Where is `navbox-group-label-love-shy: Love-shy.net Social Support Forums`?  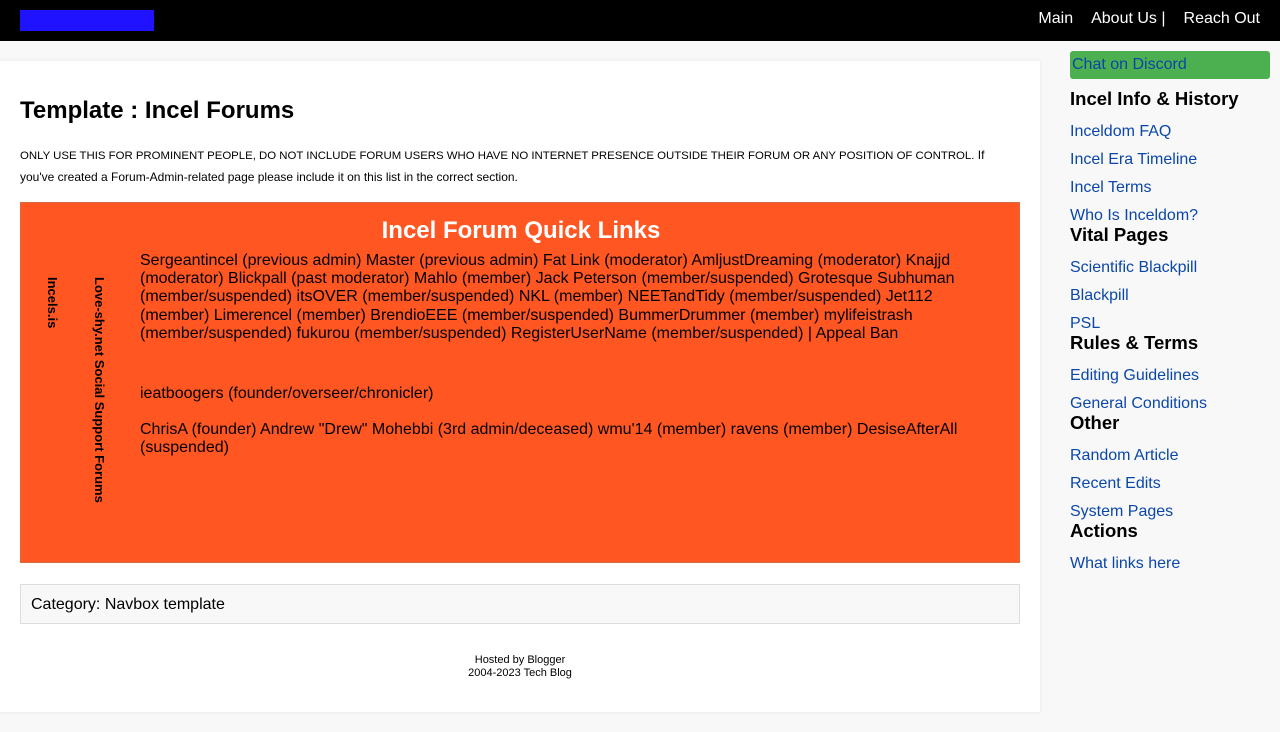
navbox-group-label-love-shy: Love-shy.net Social Support Forums is located at coordinates (99, 390).